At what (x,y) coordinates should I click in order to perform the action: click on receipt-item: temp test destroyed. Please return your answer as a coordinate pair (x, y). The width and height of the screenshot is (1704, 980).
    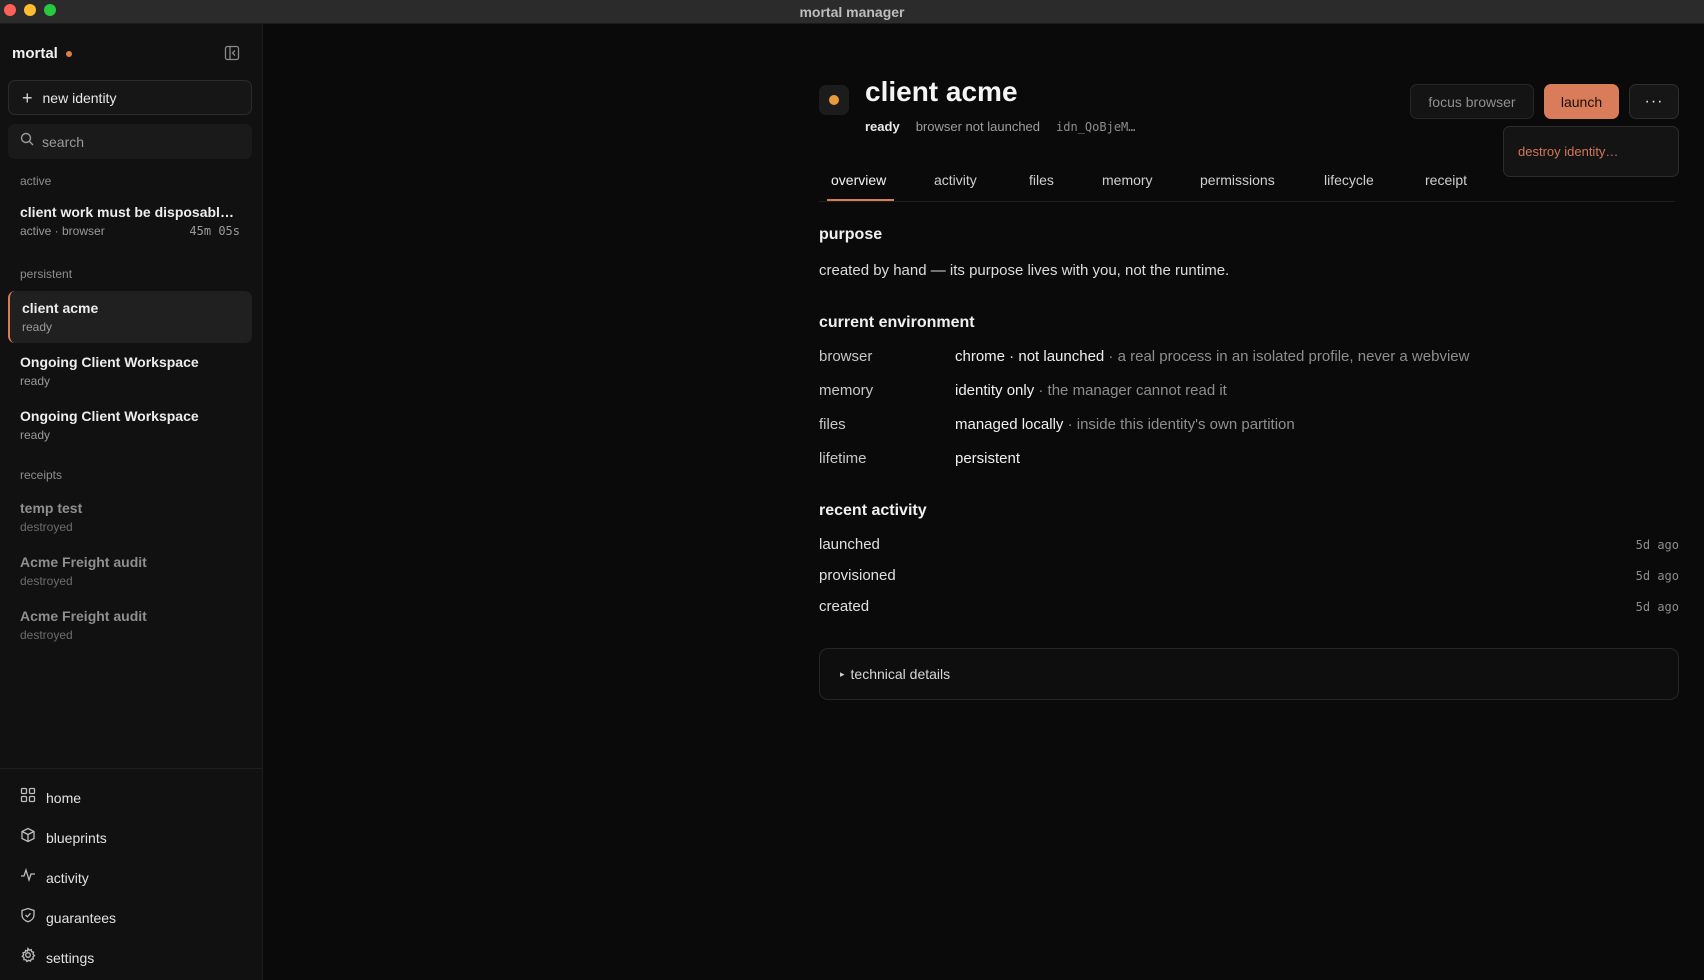
    Looking at the image, I should click on (130, 517).